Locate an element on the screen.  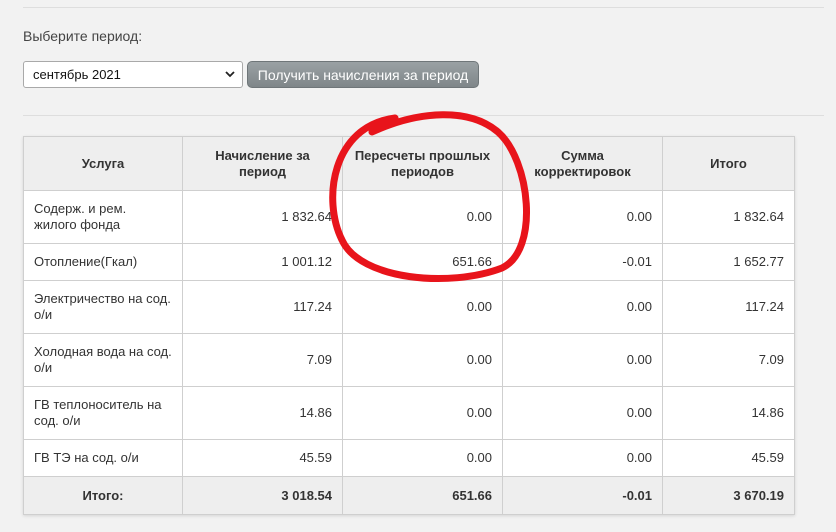
top-divider is located at coordinates (423, 7).